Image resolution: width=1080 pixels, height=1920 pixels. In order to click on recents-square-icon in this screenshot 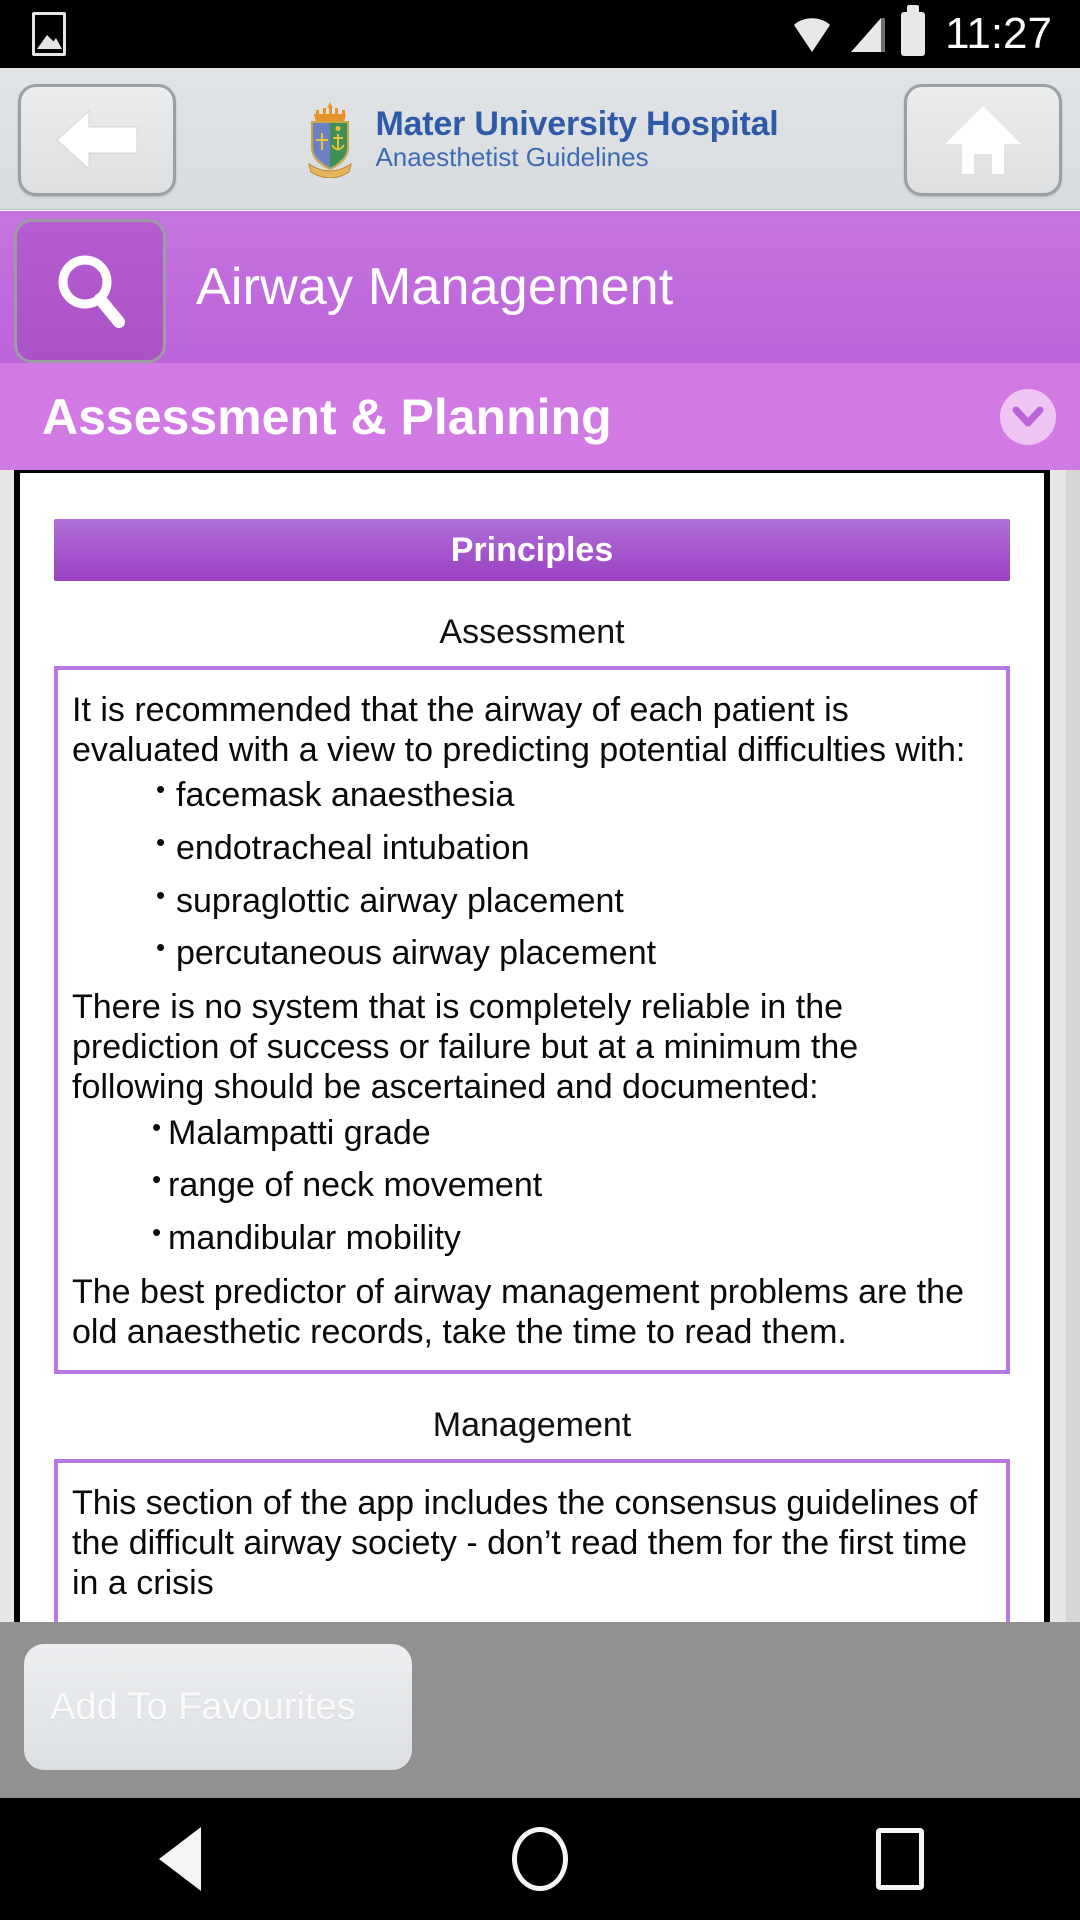, I will do `click(900, 1859)`.